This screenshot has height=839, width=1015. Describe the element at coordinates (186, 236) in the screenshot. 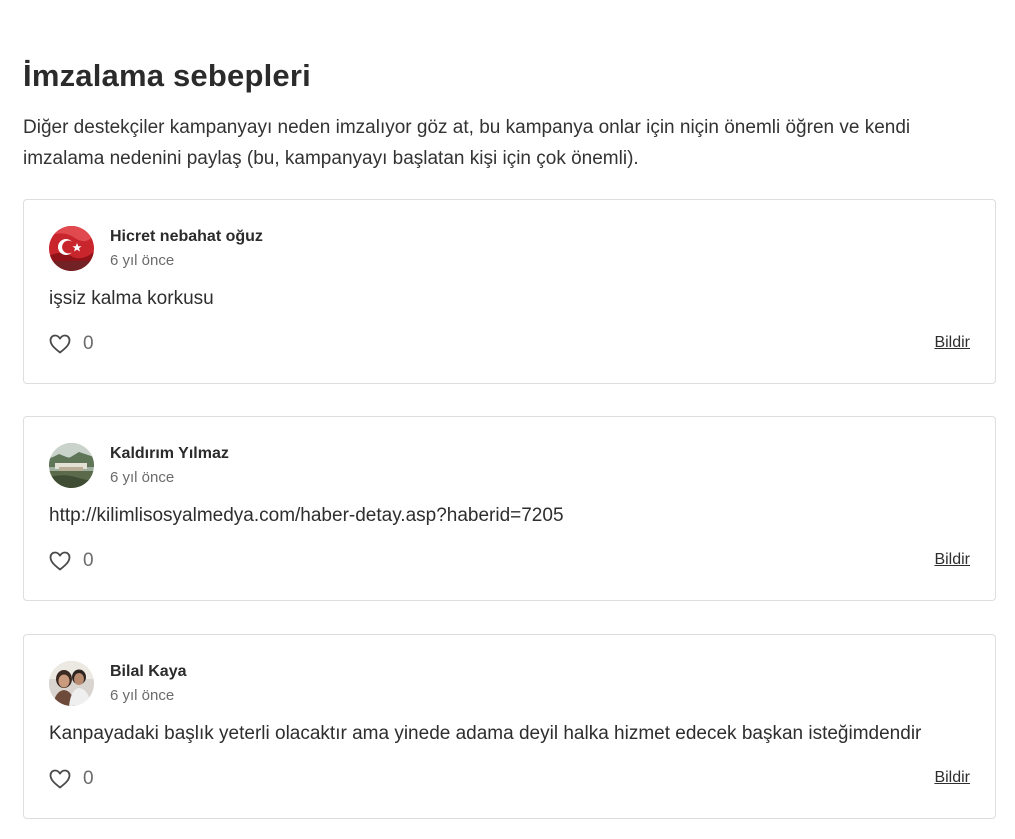

I see `comment-author: Hicret nebahat oğuz` at that location.